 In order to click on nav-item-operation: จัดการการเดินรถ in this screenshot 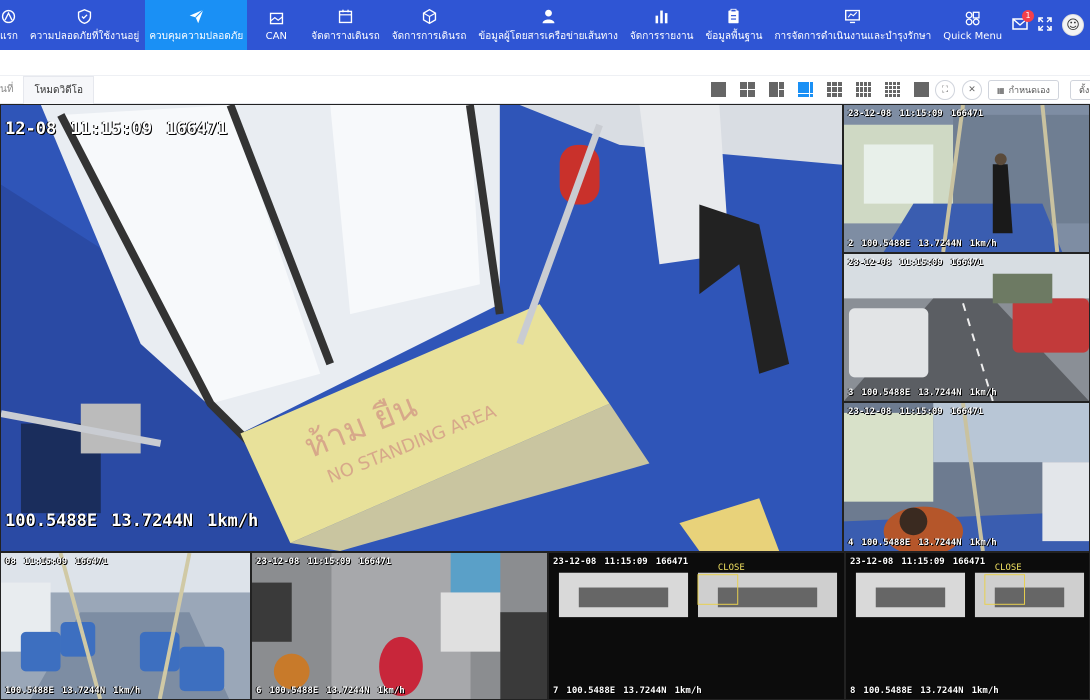, I will do `click(429, 25)`.